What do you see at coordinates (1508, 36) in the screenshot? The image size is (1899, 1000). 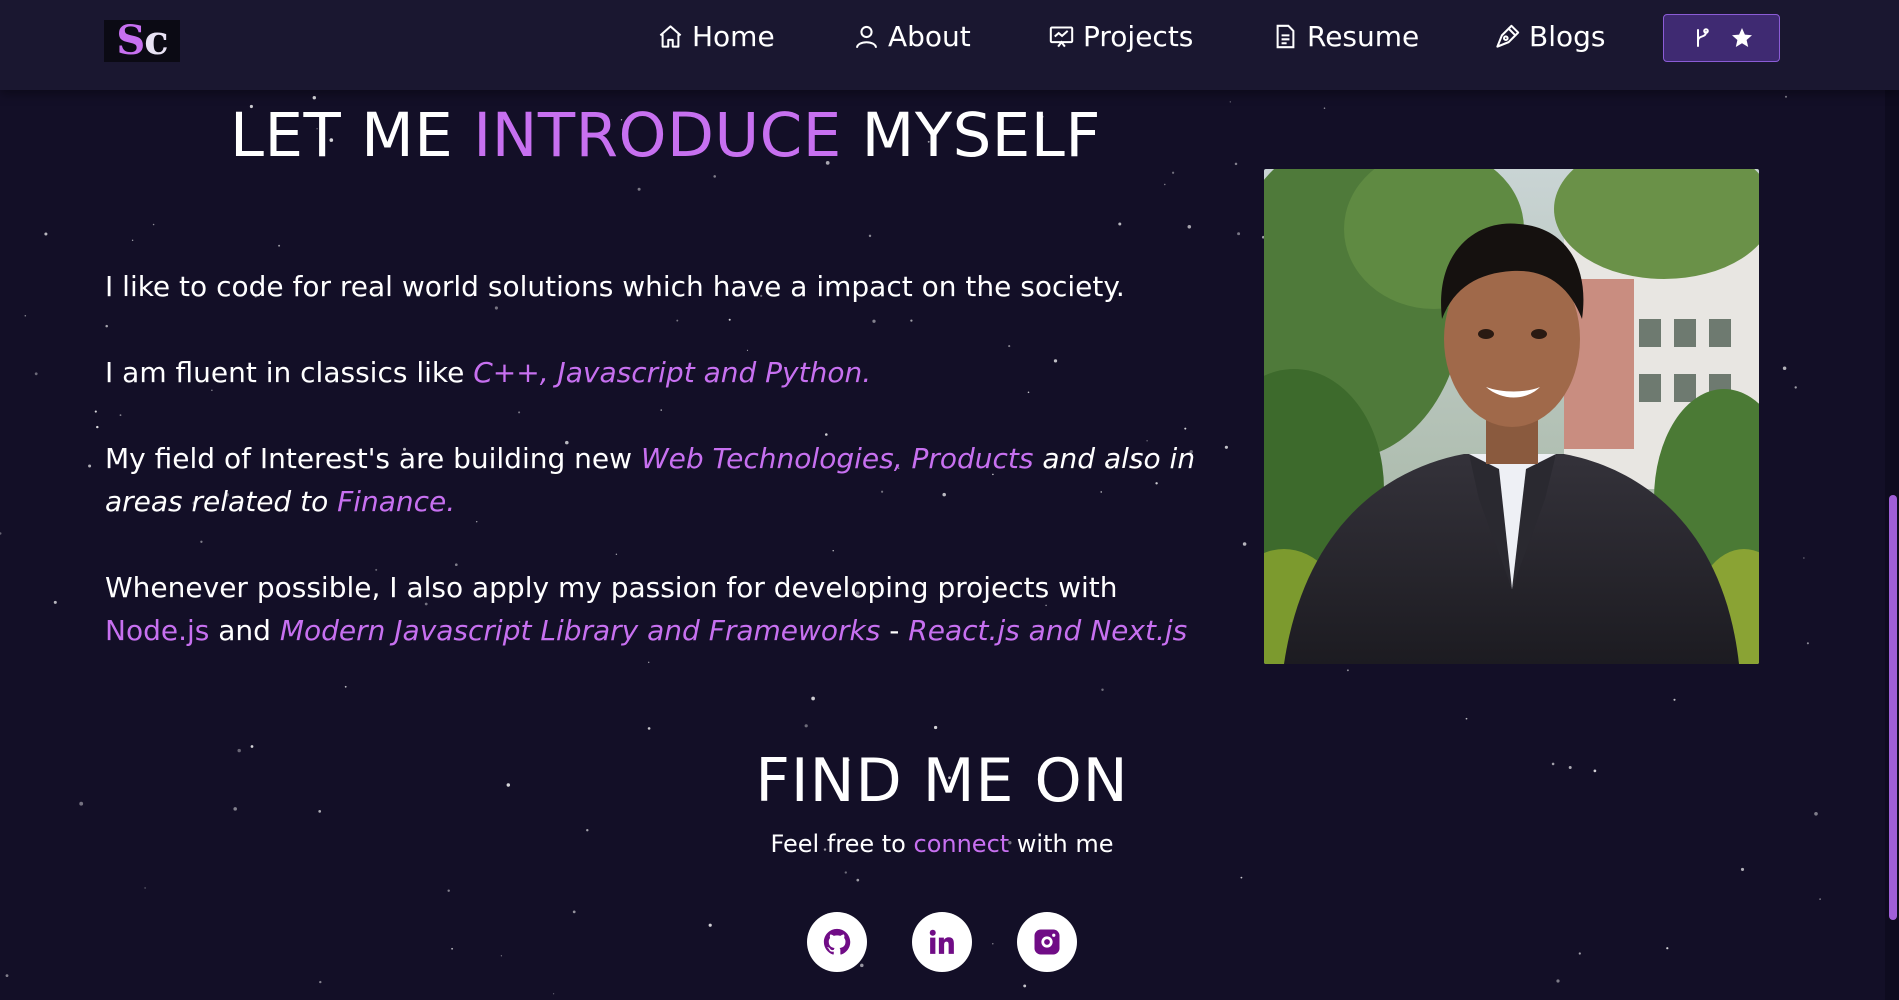 I see `pen-icon` at bounding box center [1508, 36].